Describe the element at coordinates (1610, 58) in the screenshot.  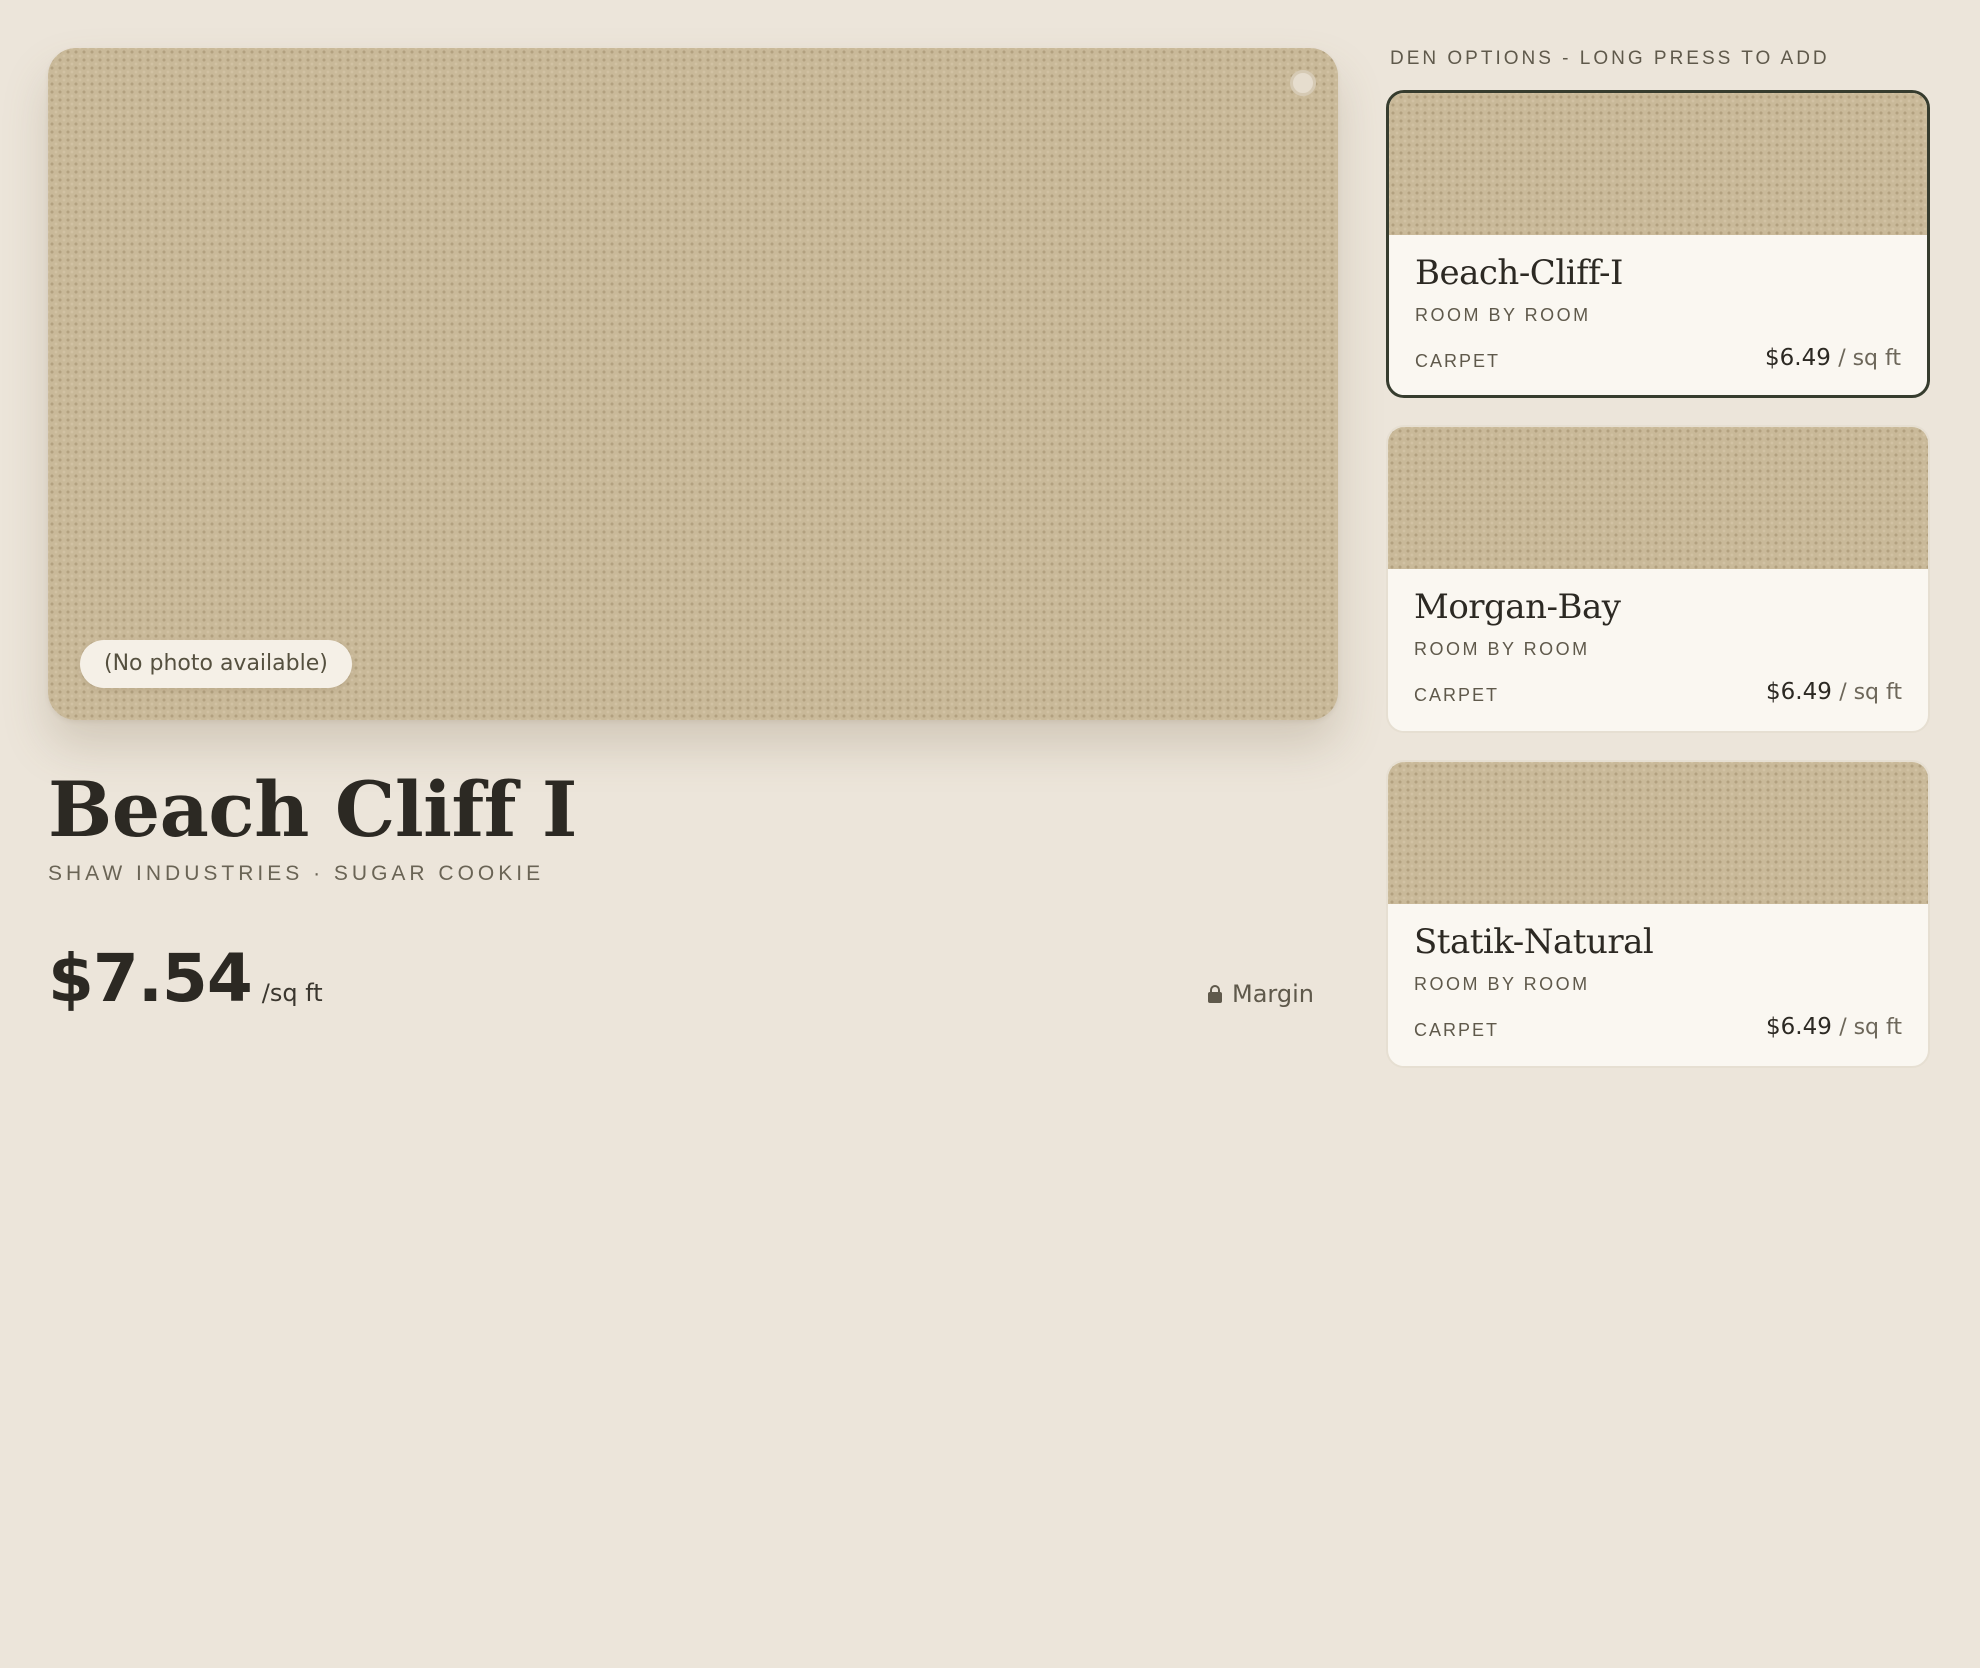
I see `options-header: DEN OPTIONS - LONG PRESS TO ADD` at that location.